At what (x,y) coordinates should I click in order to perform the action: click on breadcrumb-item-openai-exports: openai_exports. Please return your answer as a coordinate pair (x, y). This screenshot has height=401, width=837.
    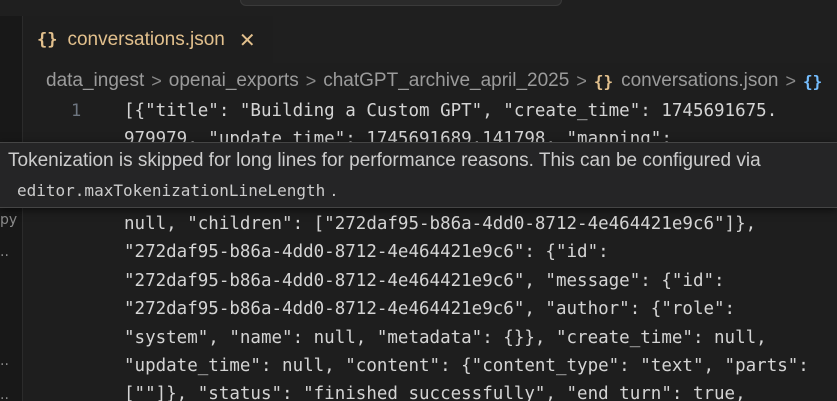
    Looking at the image, I should click on (234, 81).